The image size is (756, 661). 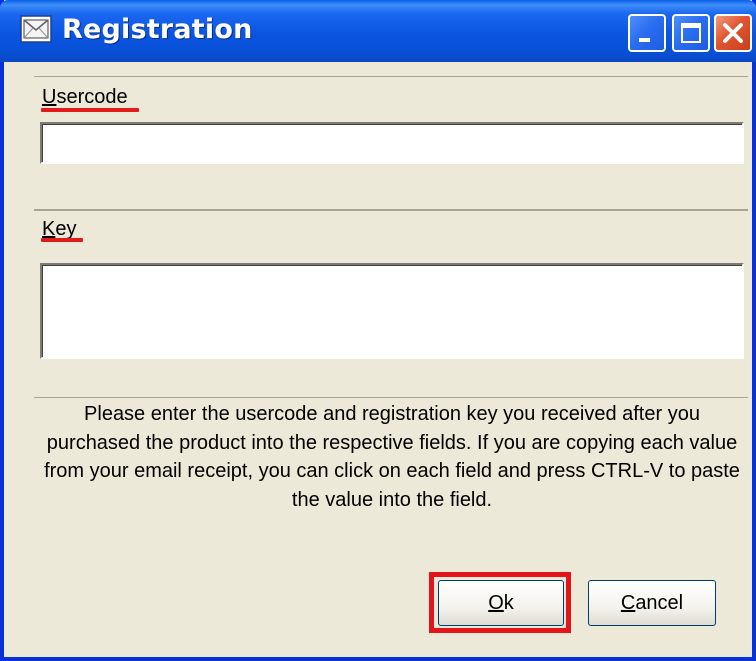 I want to click on maximize-button, so click(x=691, y=33).